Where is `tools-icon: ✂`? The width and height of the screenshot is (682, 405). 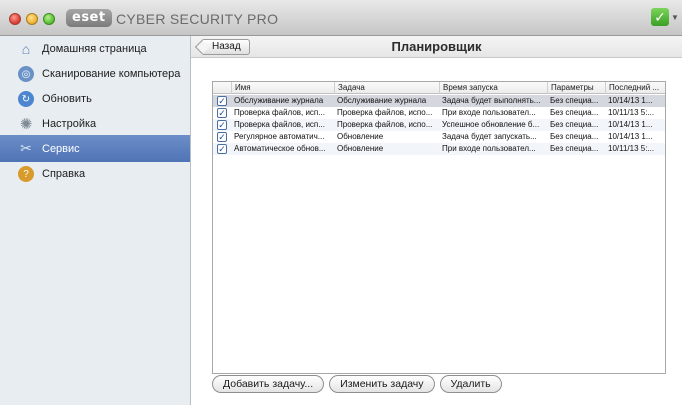 tools-icon: ✂ is located at coordinates (26, 148).